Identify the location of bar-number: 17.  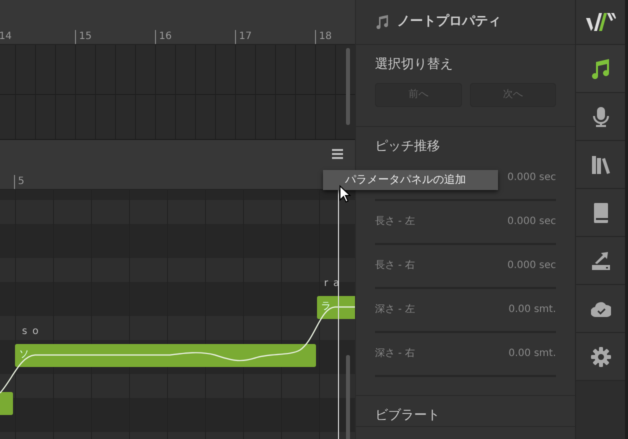
(243, 37).